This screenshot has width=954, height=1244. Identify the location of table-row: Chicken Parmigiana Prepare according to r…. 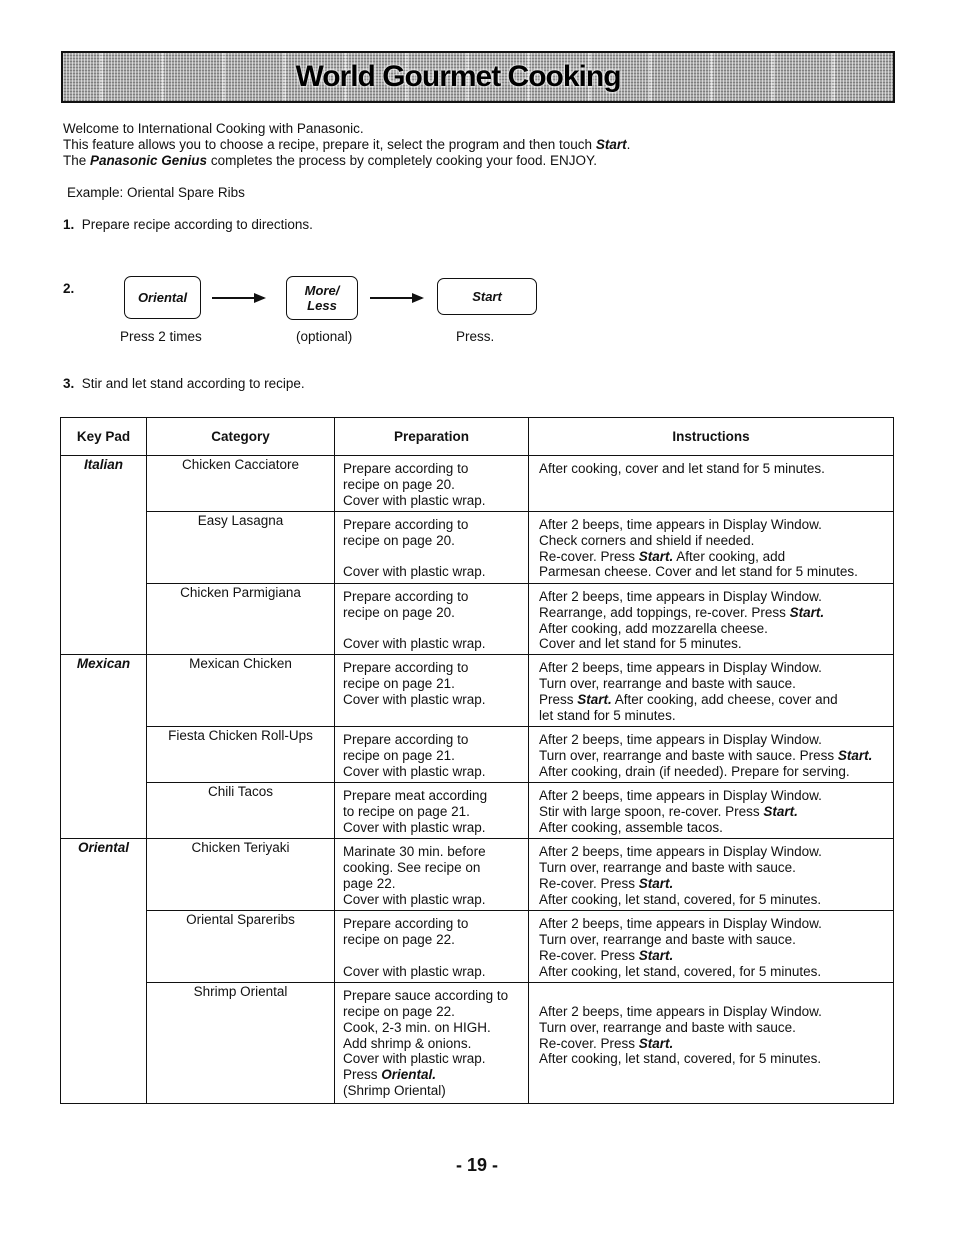
(477, 619).